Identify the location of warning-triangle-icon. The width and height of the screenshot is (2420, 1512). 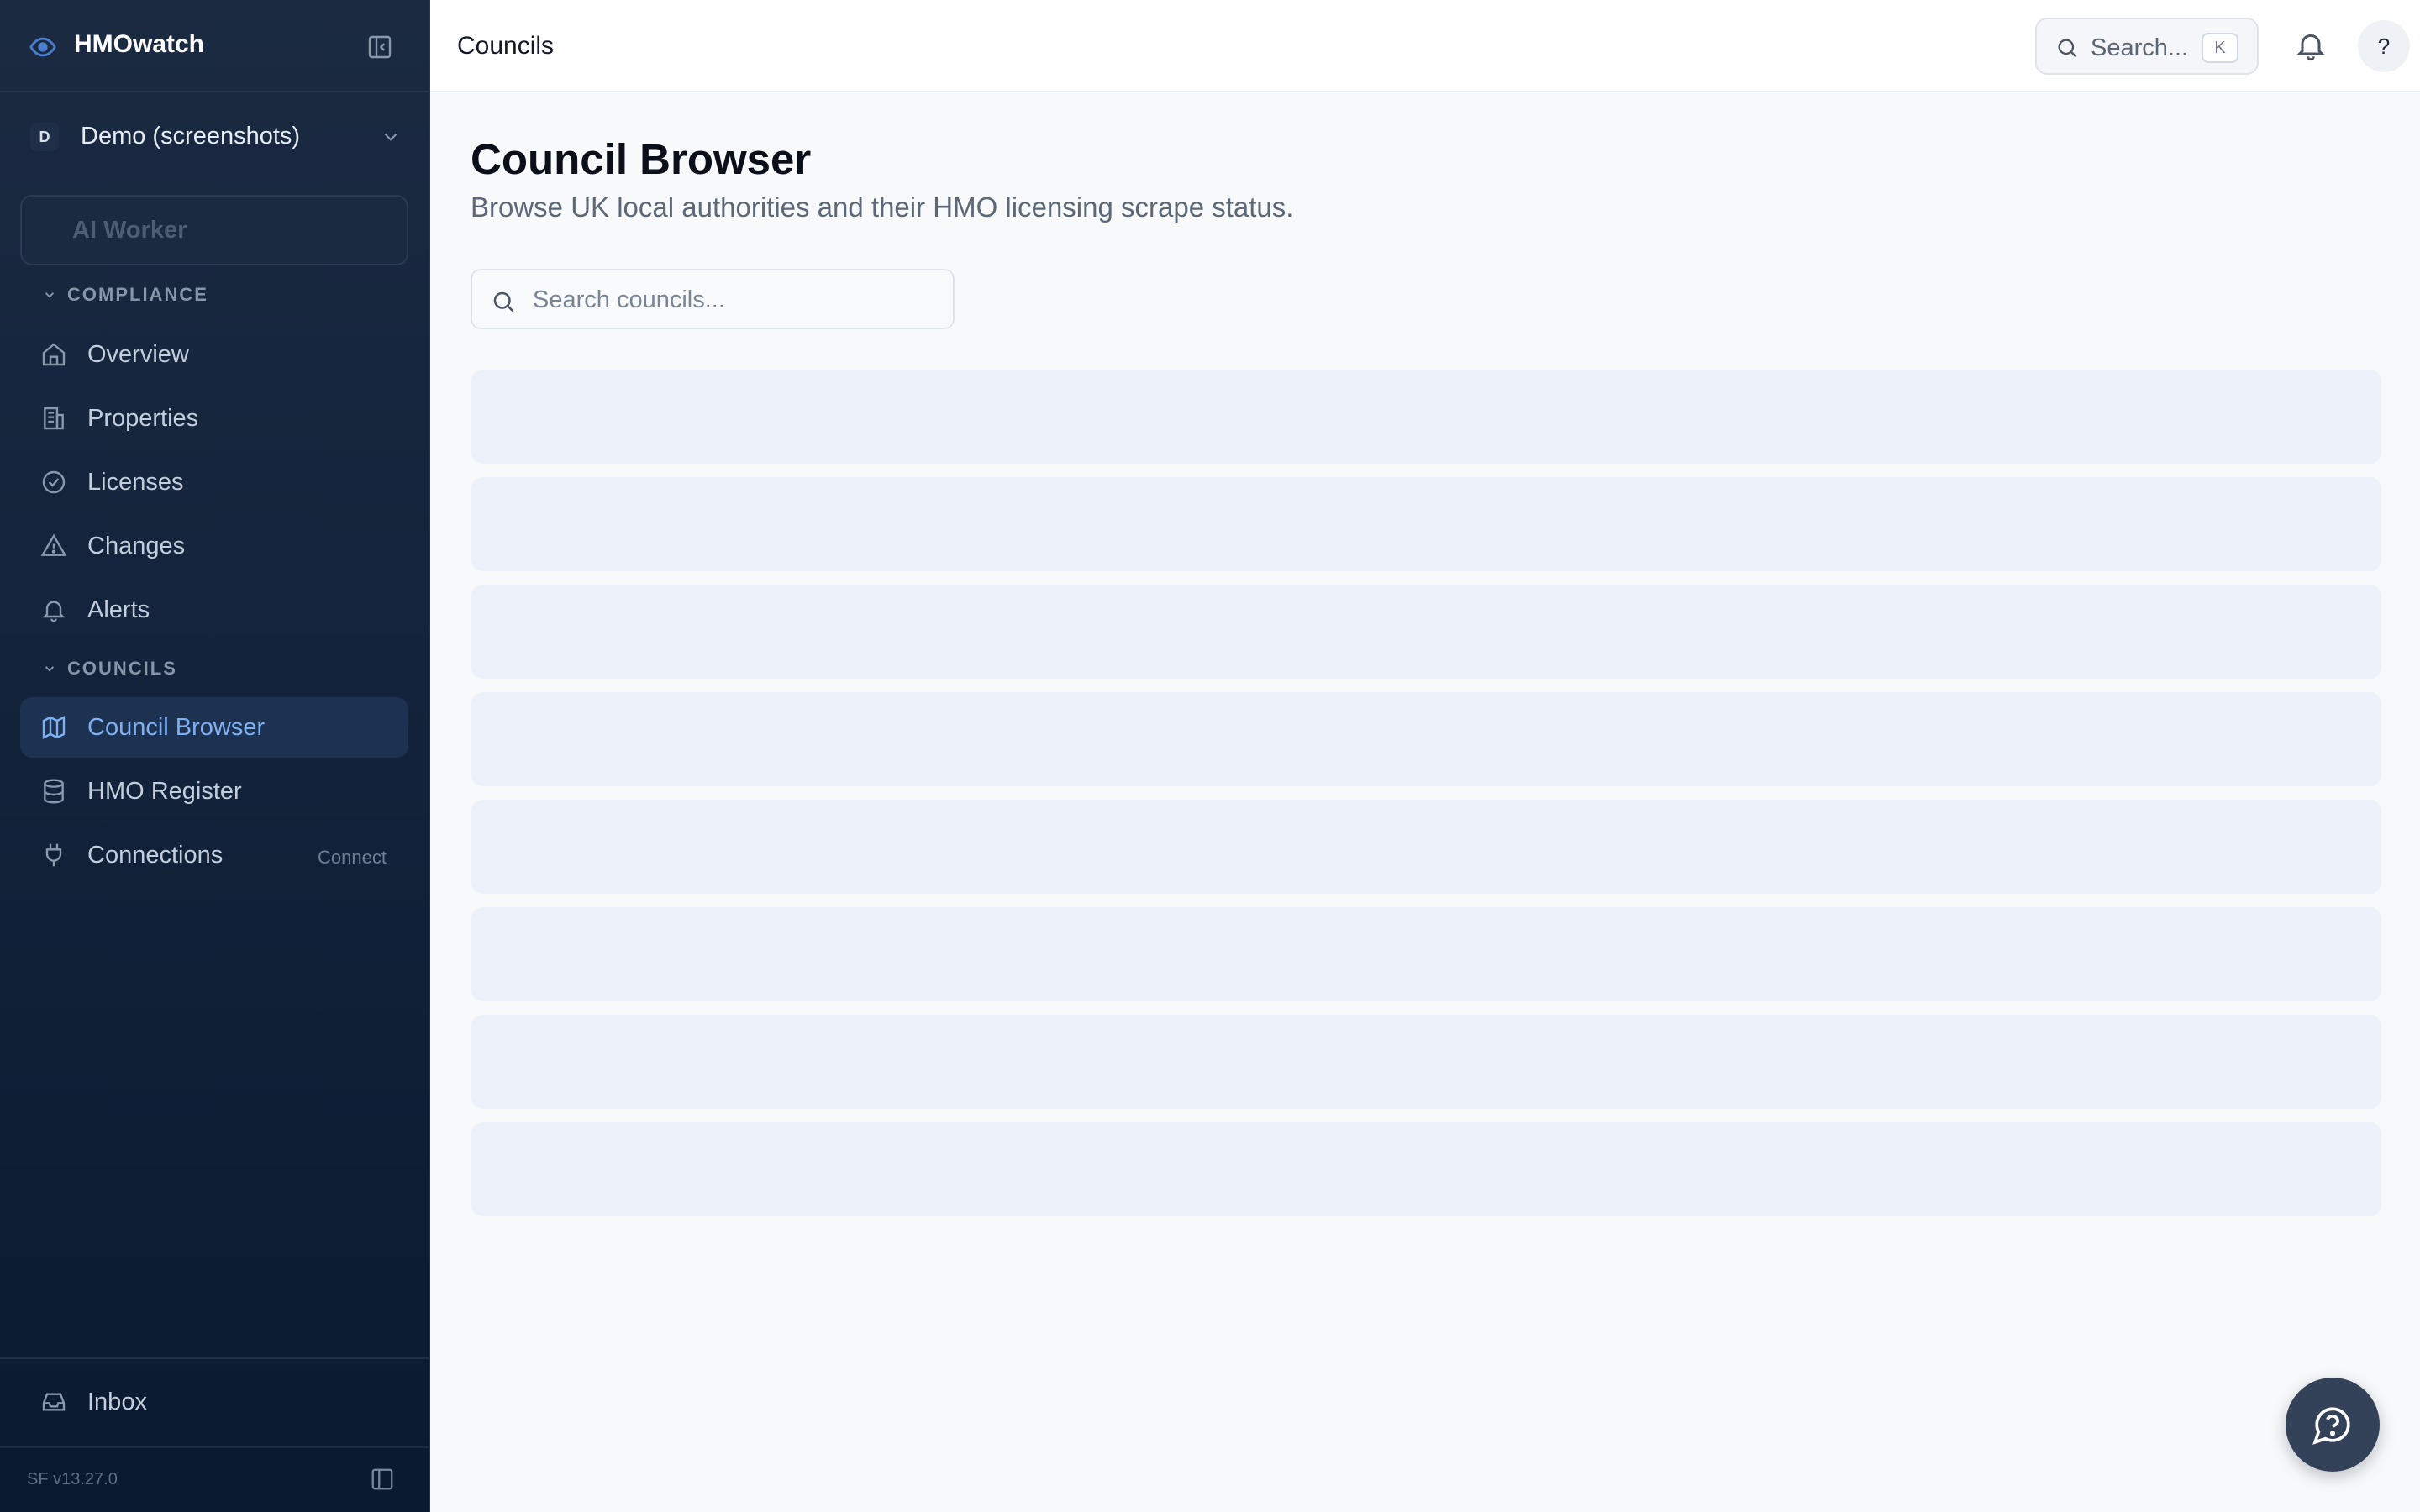
(53, 544).